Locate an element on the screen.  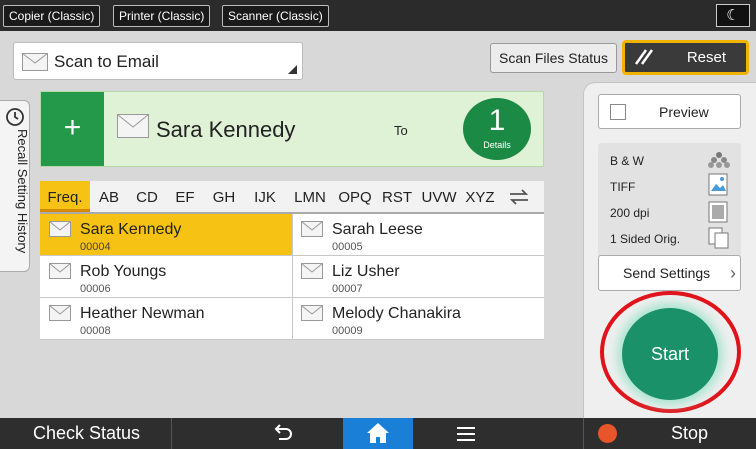
back-icon is located at coordinates (282, 435).